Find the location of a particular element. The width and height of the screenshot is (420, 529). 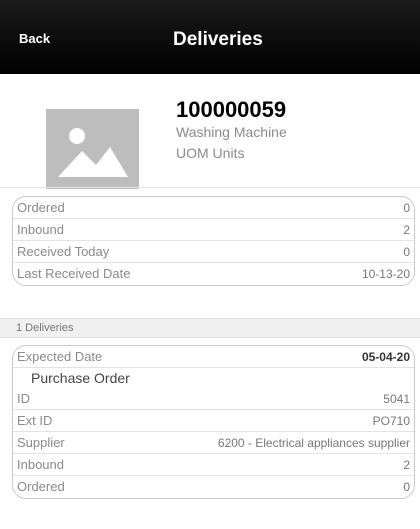

product-uom: UOM Units is located at coordinates (210, 153).